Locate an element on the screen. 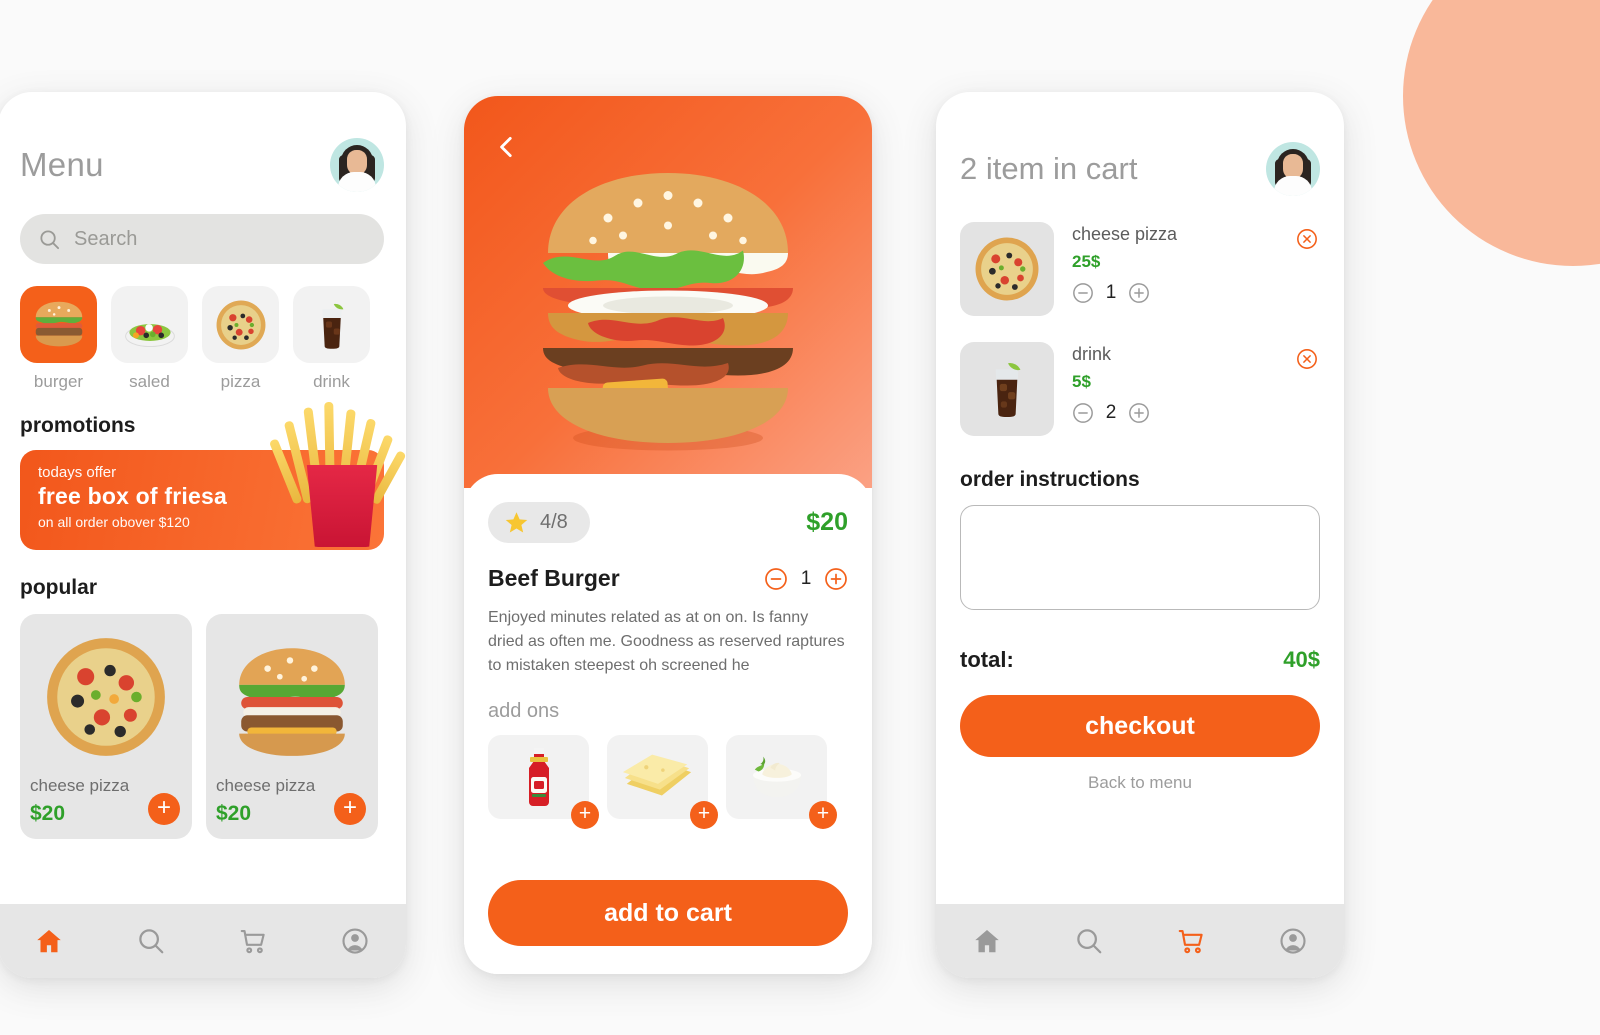  cart-item-1-name: cheese pizza is located at coordinates (1125, 234).